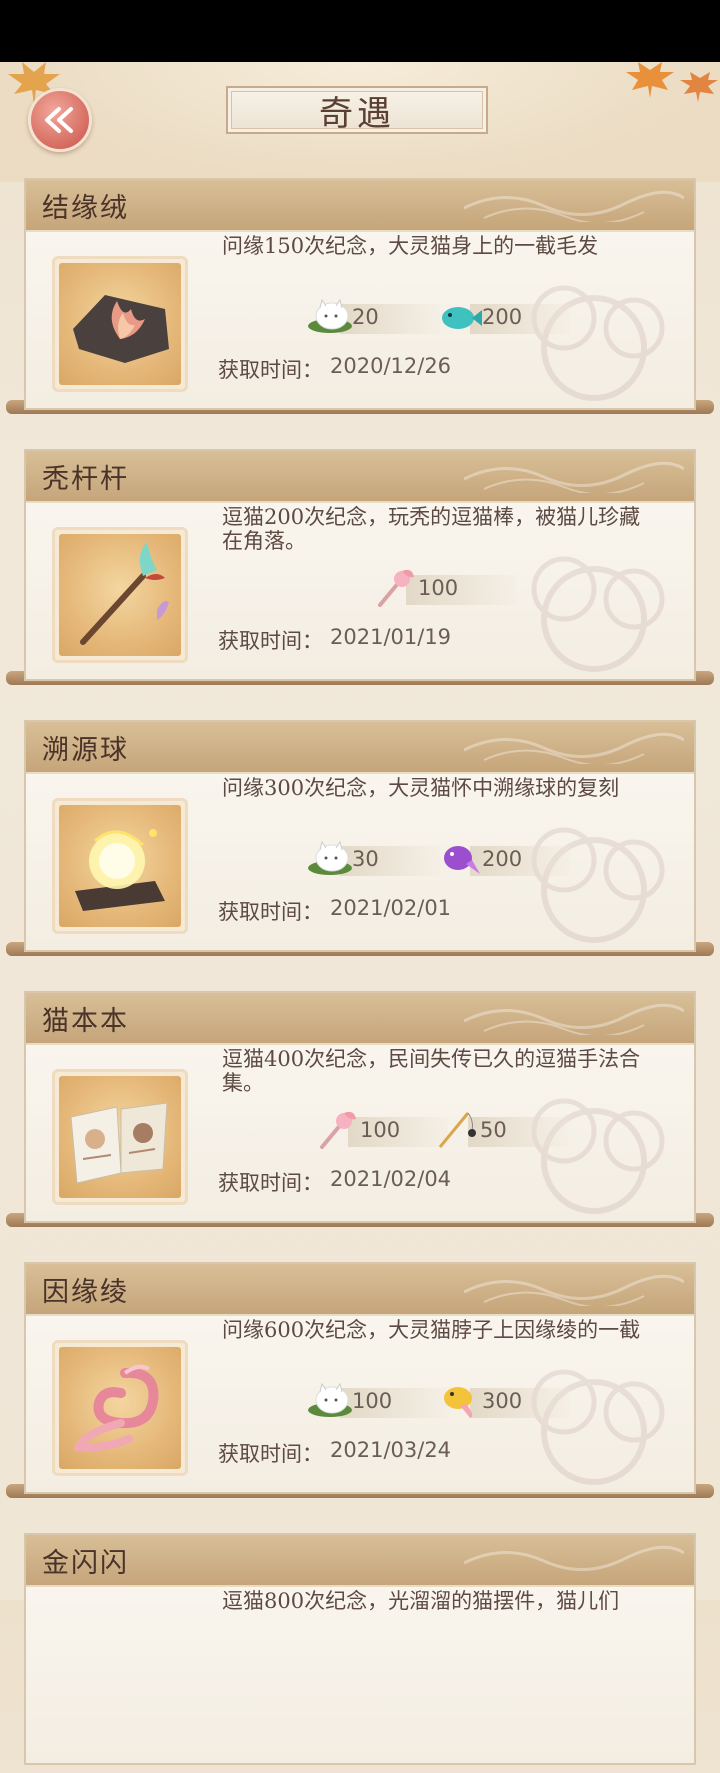 This screenshot has height=1773, width=720. What do you see at coordinates (360, 206) in the screenshot?
I see `card-header: 结缘绒` at bounding box center [360, 206].